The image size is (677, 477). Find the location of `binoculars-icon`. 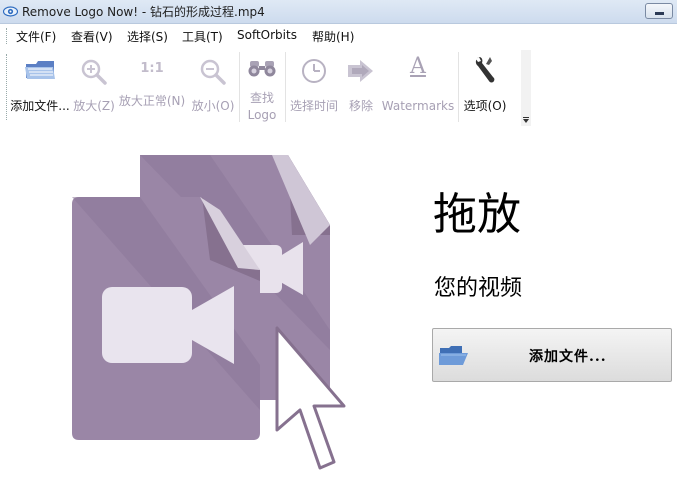

binoculars-icon is located at coordinates (262, 69).